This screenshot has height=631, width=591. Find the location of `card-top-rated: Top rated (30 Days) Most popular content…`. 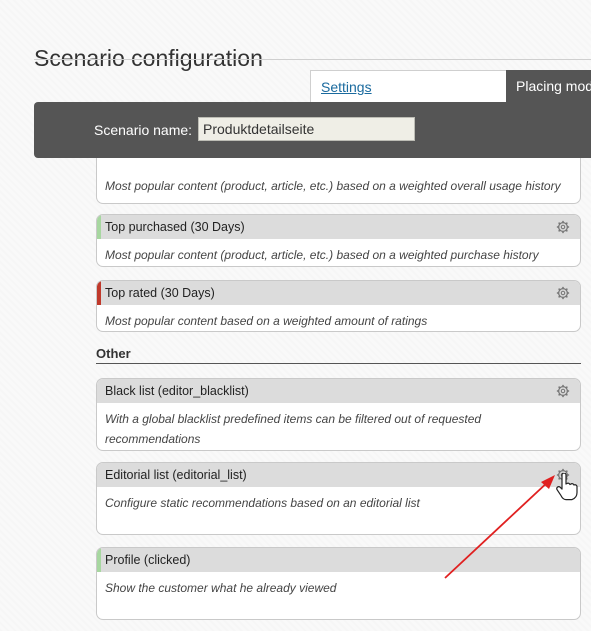

card-top-rated: Top rated (30 Days) Most popular content… is located at coordinates (338, 306).